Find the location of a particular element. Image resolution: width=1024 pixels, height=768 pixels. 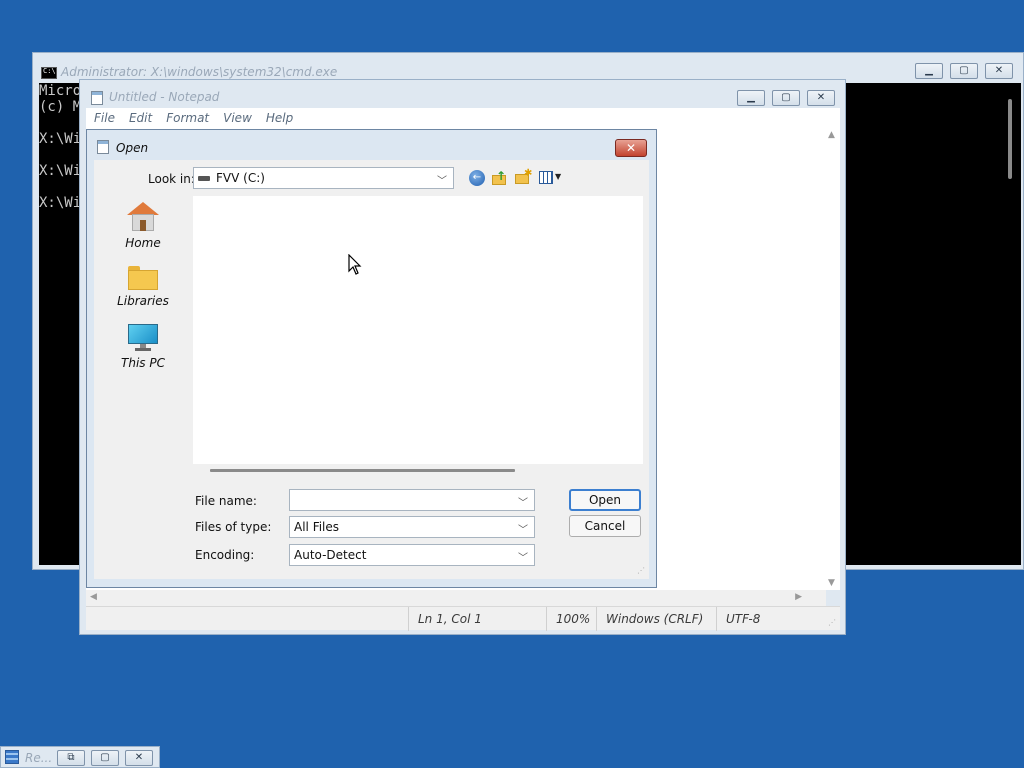

mouse-cursor-icon is located at coordinates (355, 264).